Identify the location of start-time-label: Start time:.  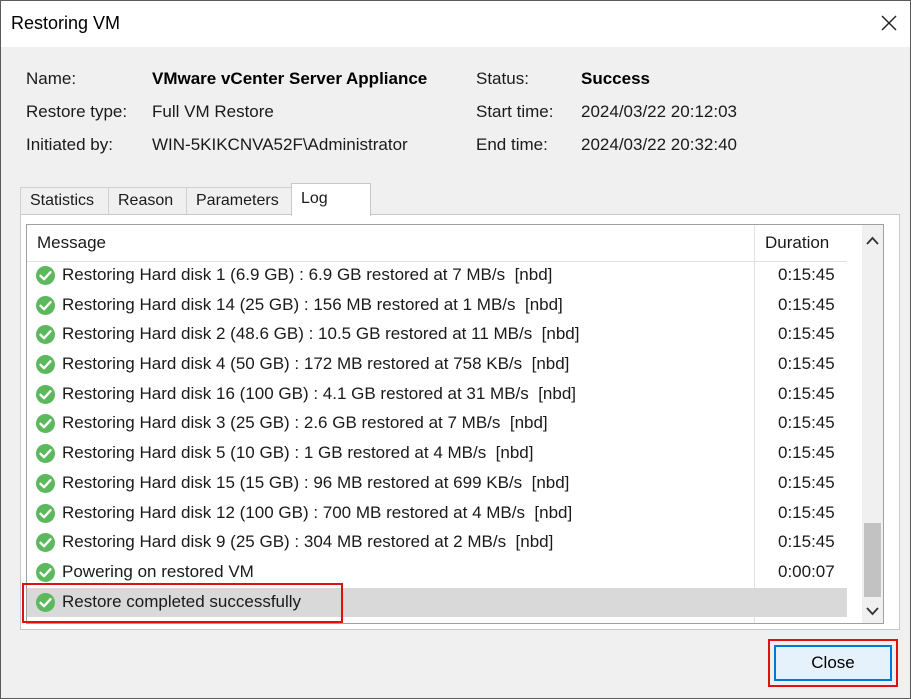
(515, 111).